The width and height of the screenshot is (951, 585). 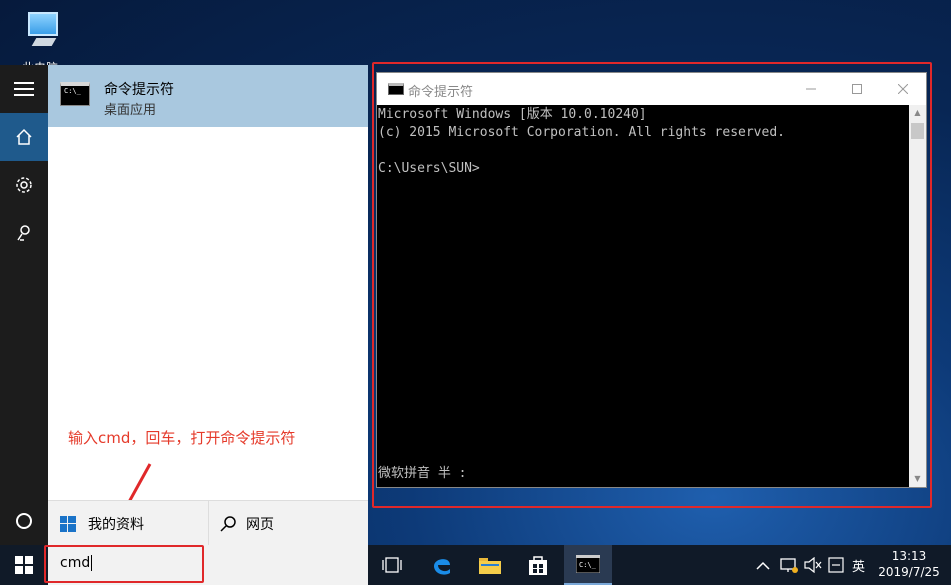 I want to click on my-stuff-label: 我的资料, so click(x=116, y=524).